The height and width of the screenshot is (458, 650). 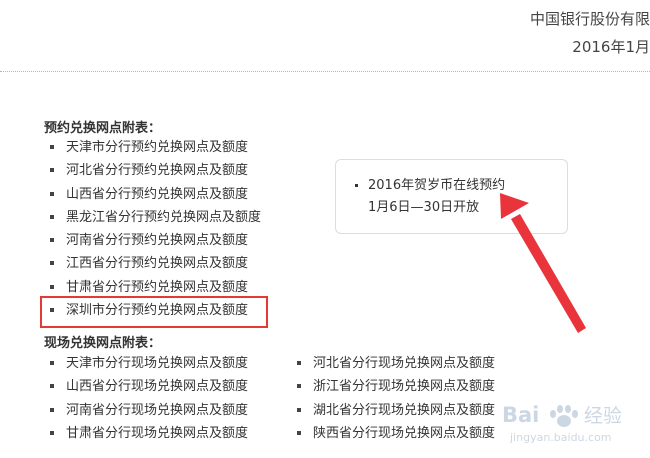 I want to click on arrow-shaft-icon, so click(x=548, y=273).